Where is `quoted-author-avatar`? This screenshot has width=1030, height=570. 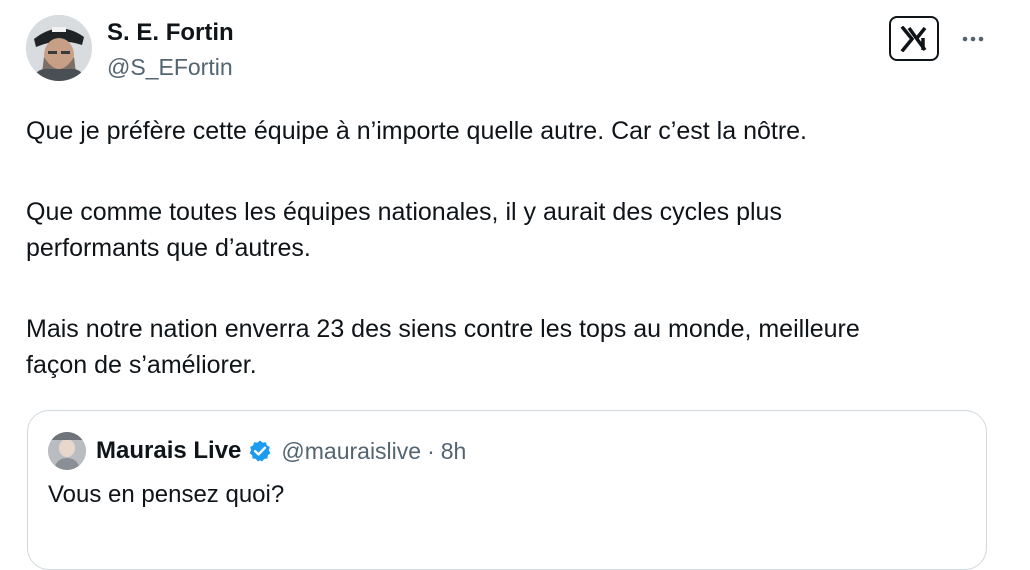
quoted-author-avatar is located at coordinates (67, 451).